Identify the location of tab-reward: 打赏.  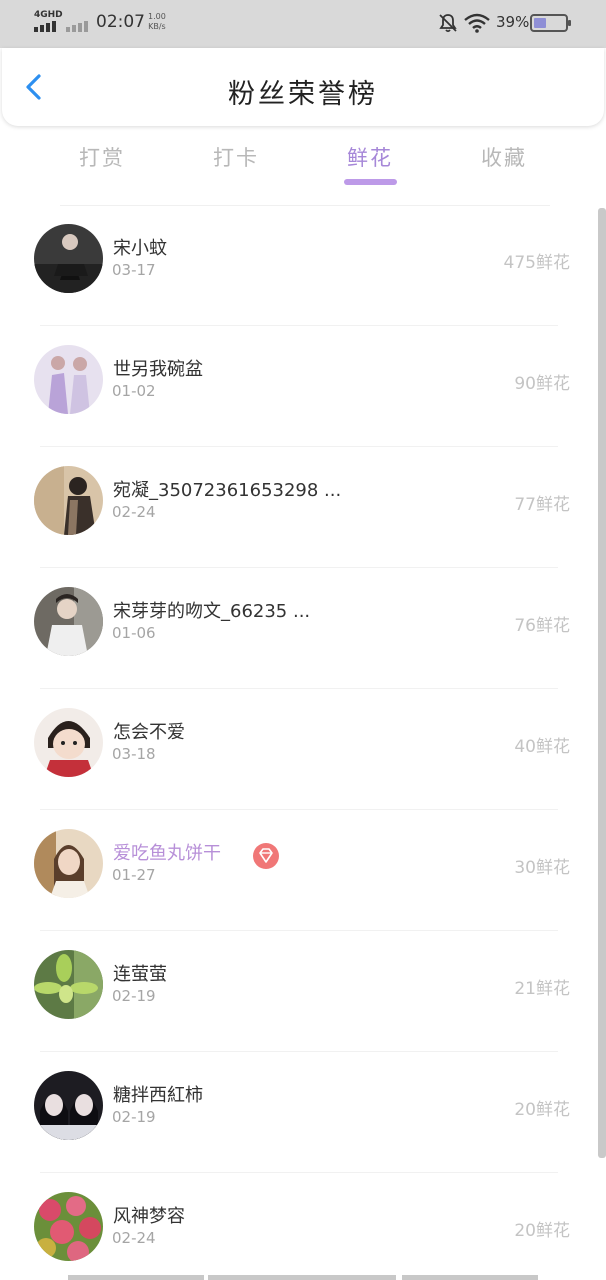
(102, 157).